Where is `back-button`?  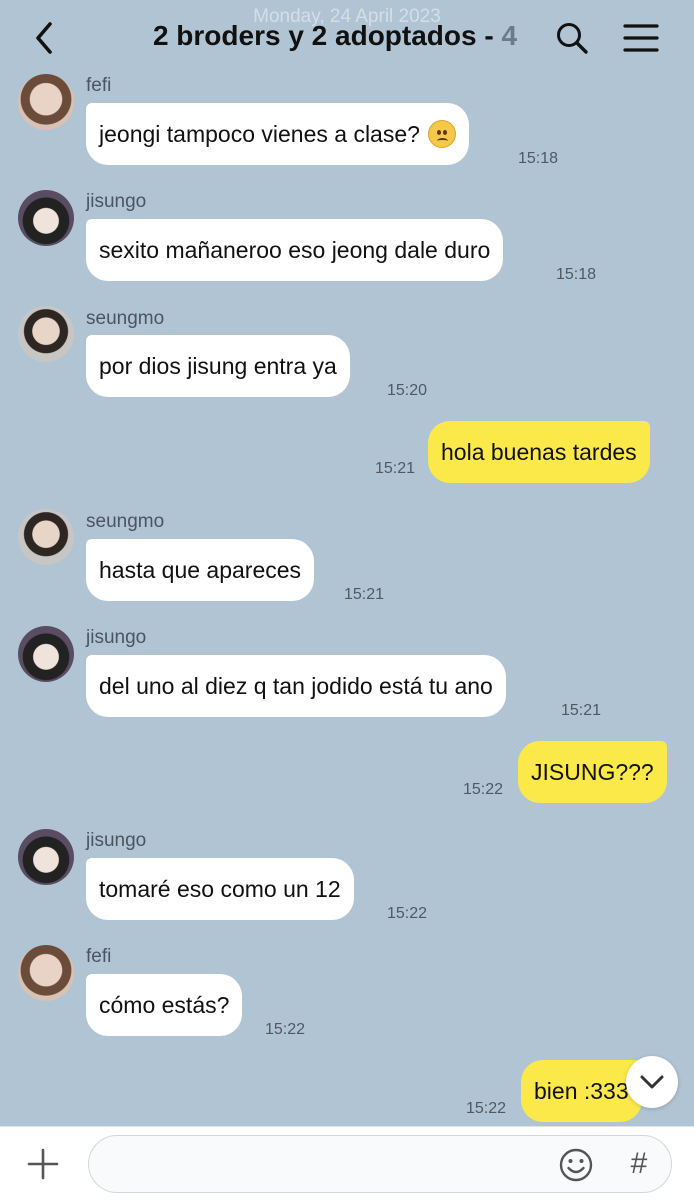 back-button is located at coordinates (45, 38).